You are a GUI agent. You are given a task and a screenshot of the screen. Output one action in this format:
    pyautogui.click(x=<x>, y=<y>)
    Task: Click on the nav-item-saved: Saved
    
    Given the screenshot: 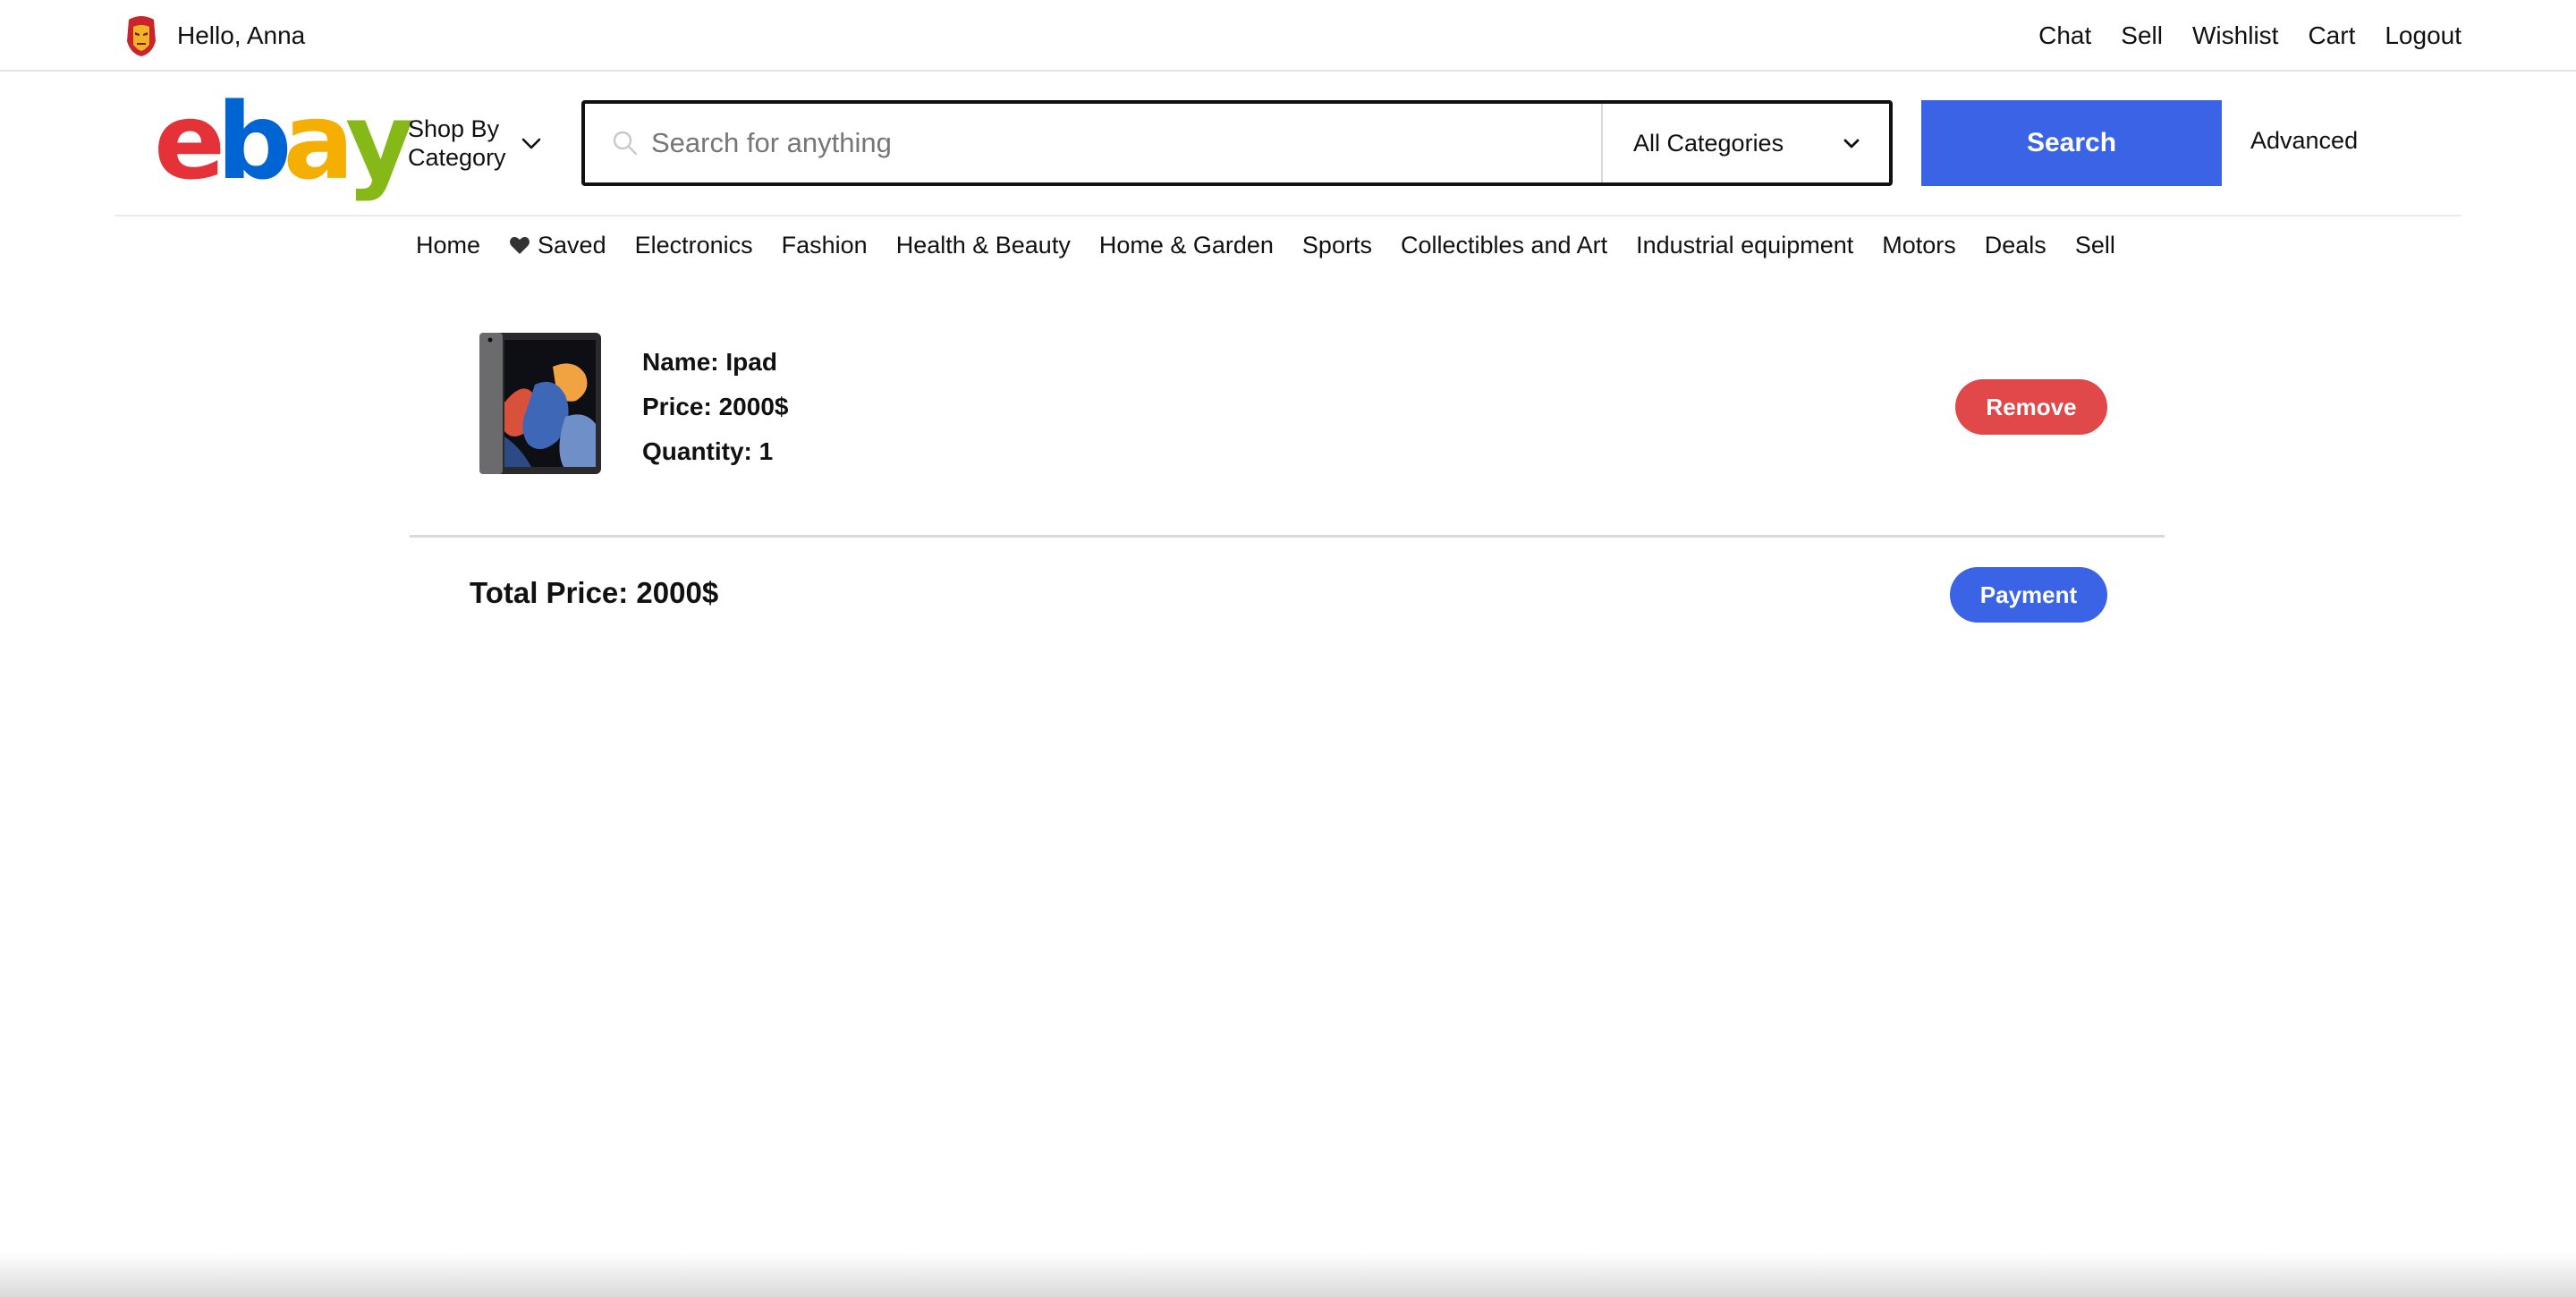 What is the action you would take?
    pyautogui.click(x=557, y=245)
    